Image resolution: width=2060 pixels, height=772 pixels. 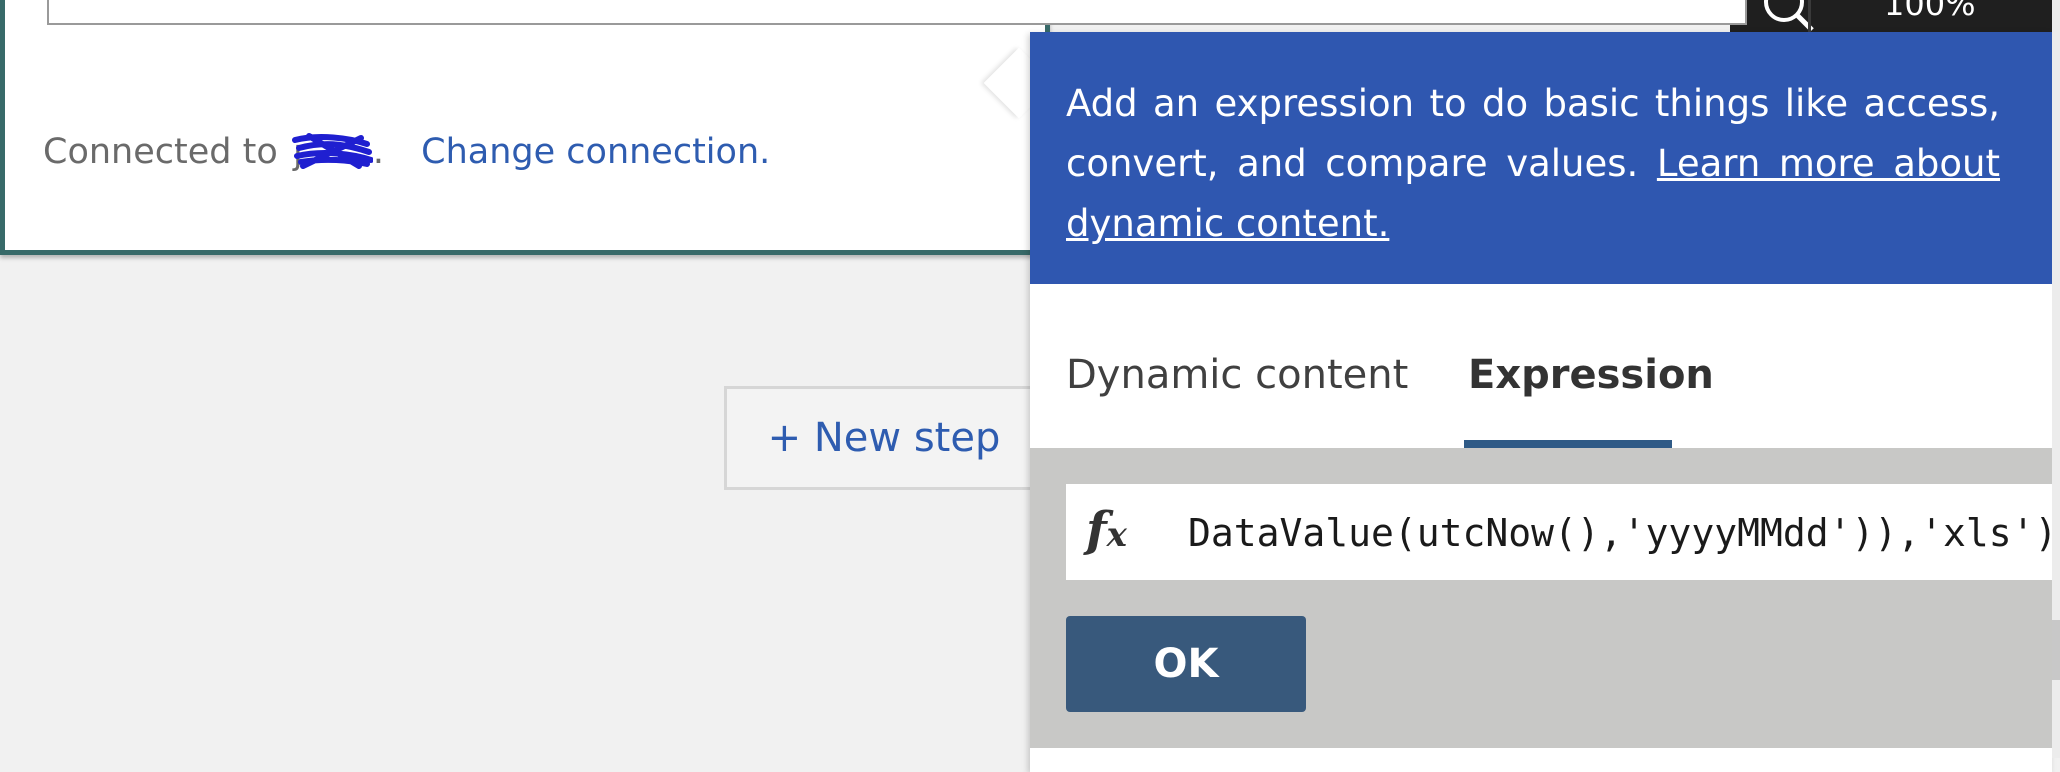 I want to click on zoom-level: 100%, so click(x=1930, y=11).